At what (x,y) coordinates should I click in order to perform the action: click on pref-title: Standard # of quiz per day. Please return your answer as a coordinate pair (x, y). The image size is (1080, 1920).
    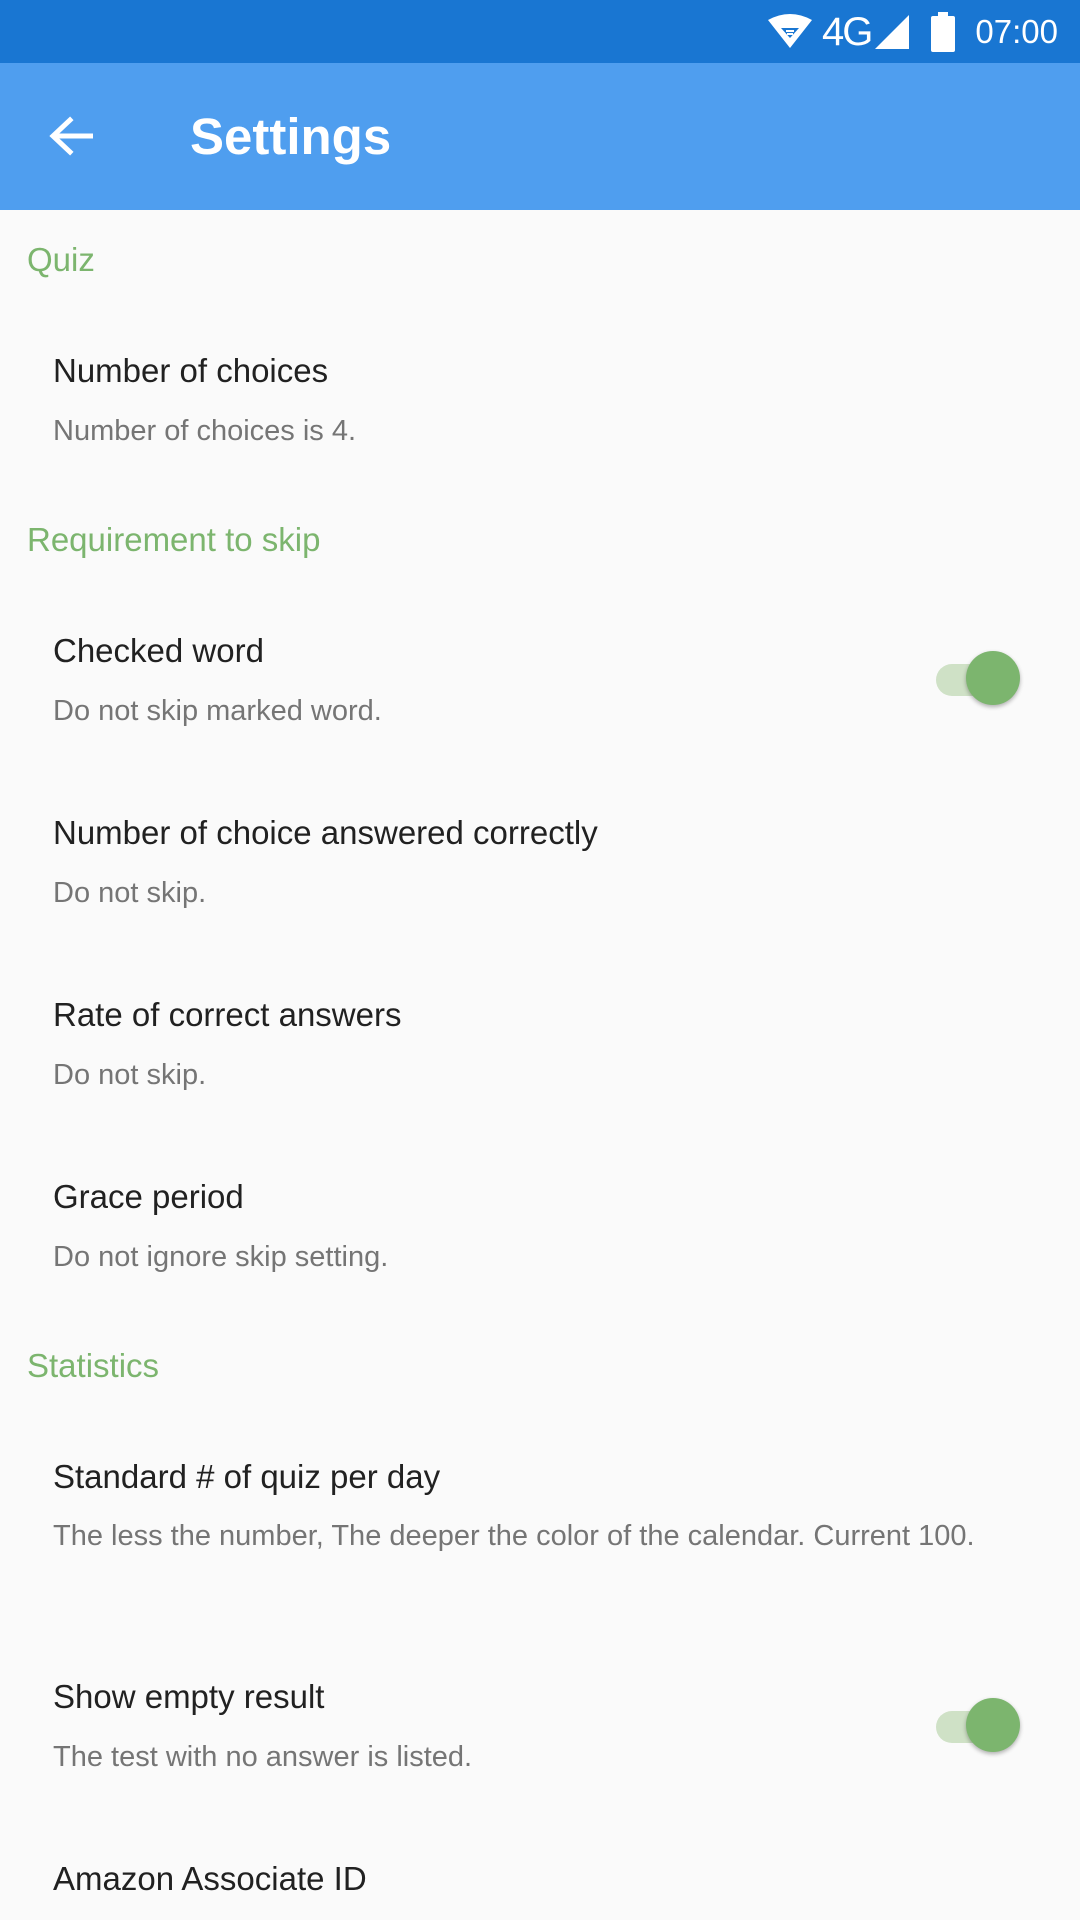
    Looking at the image, I should click on (247, 1476).